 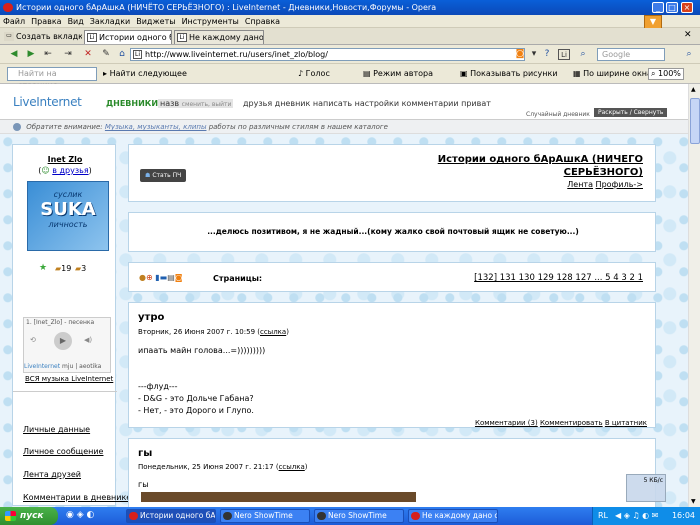 What do you see at coordinates (155, 21) in the screenshot?
I see `menu-widgets: Виджеты` at bounding box center [155, 21].